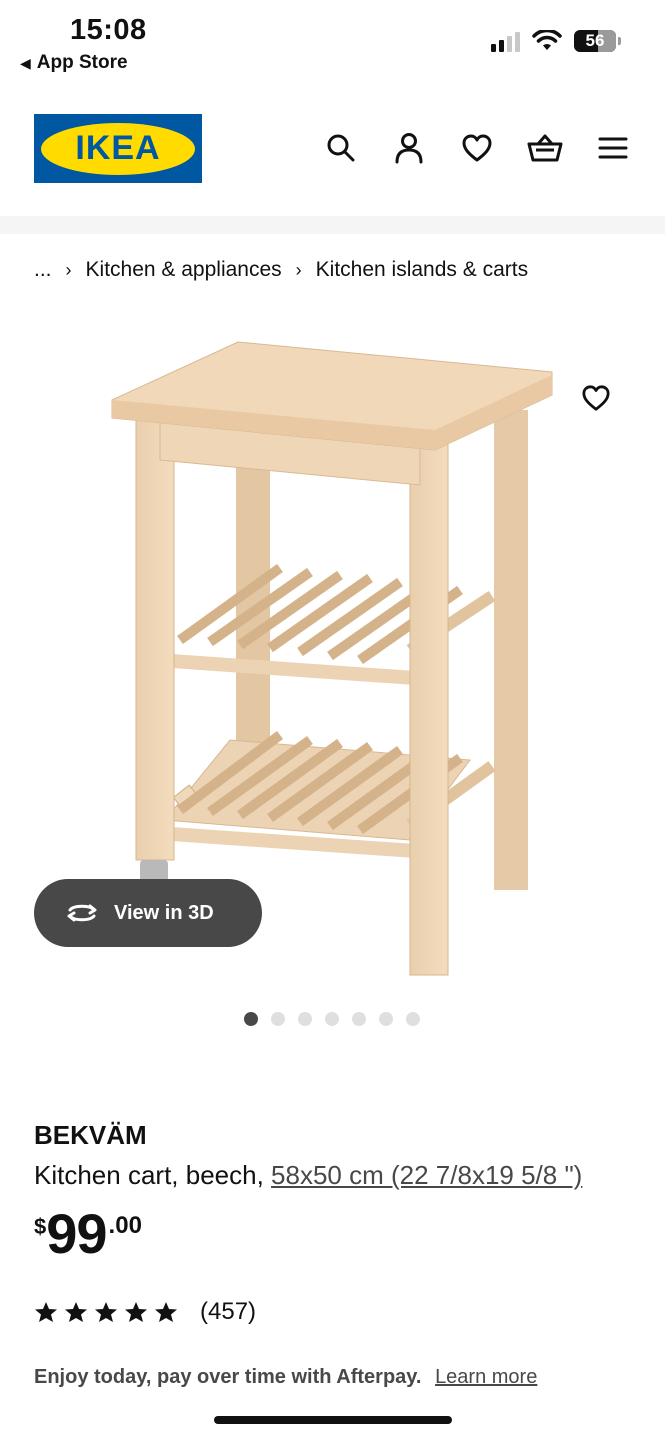 Image resolution: width=665 pixels, height=1440 pixels. I want to click on gallery-pagination, so click(332, 1019).